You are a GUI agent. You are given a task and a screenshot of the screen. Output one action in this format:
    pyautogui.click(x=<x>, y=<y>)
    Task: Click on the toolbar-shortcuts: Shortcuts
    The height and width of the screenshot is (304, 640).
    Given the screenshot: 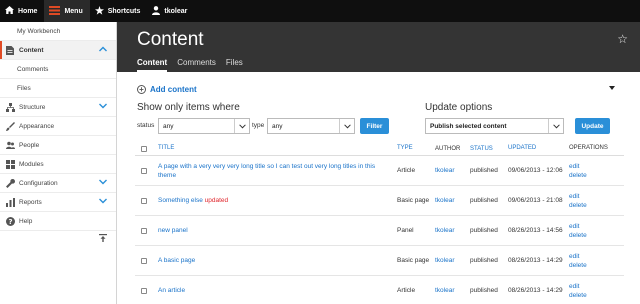 What is the action you would take?
    pyautogui.click(x=119, y=11)
    